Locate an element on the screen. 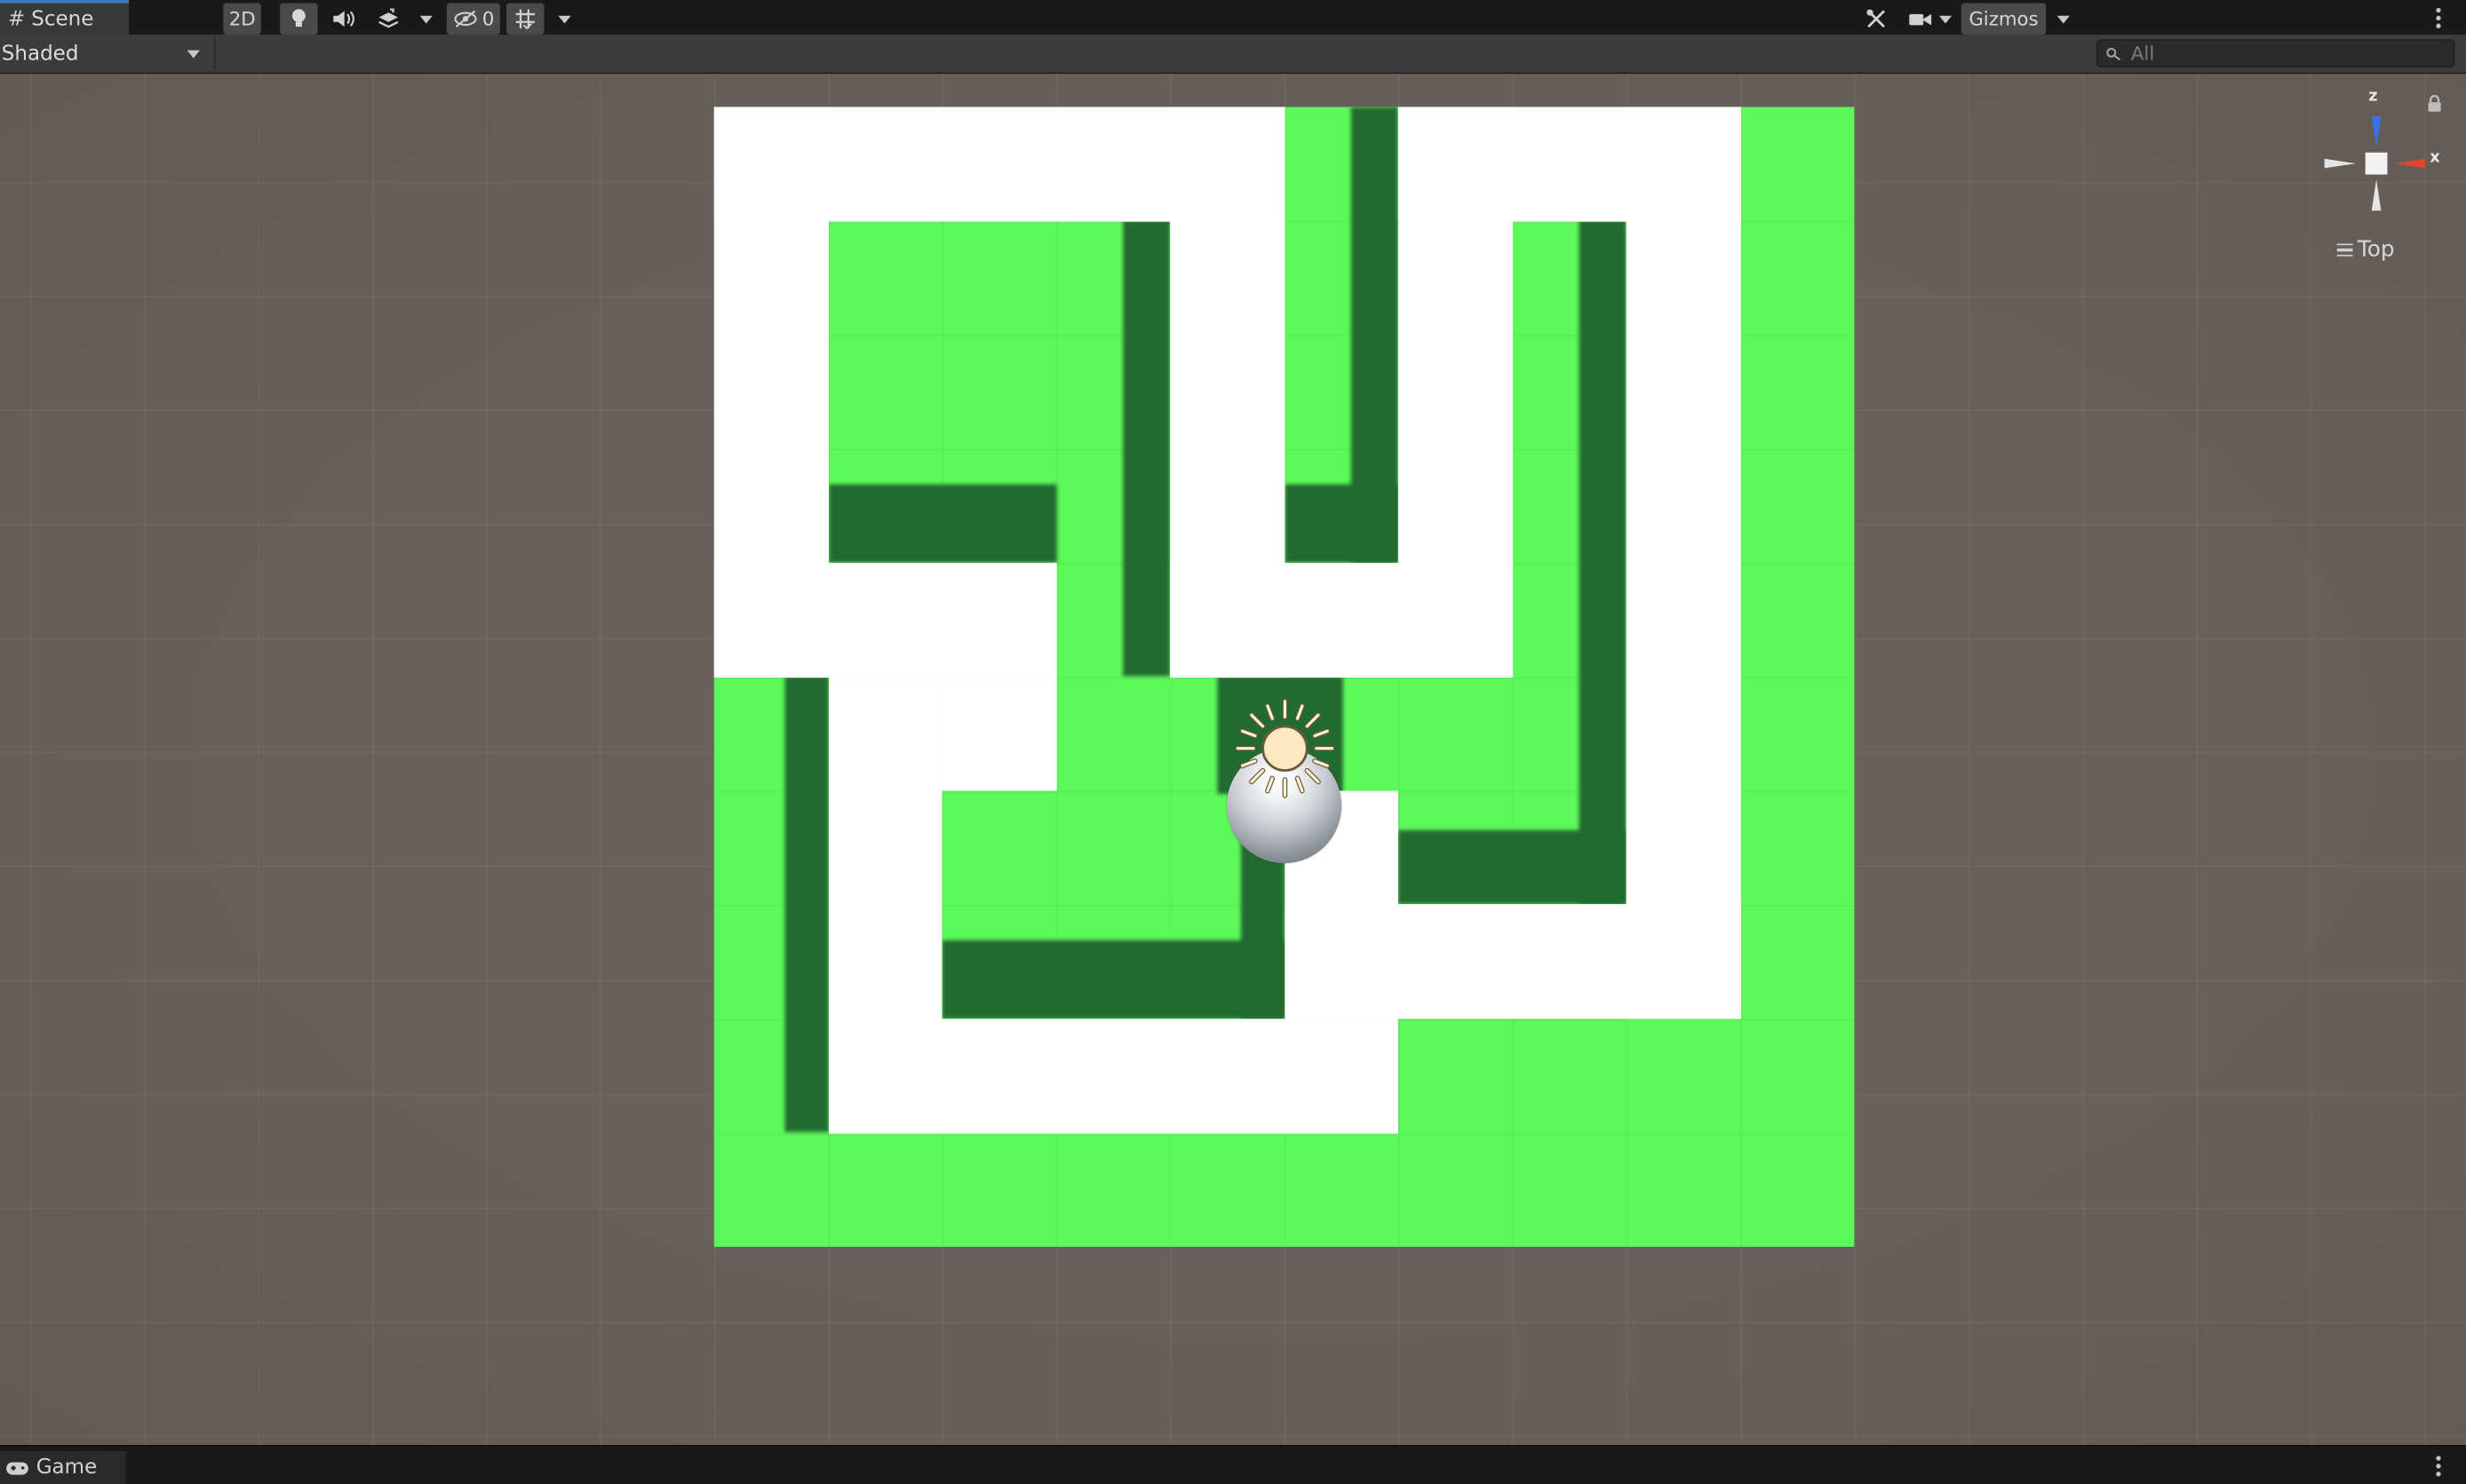 The width and height of the screenshot is (2466, 1484). orientation-gizmo is located at coordinates (2375, 163).